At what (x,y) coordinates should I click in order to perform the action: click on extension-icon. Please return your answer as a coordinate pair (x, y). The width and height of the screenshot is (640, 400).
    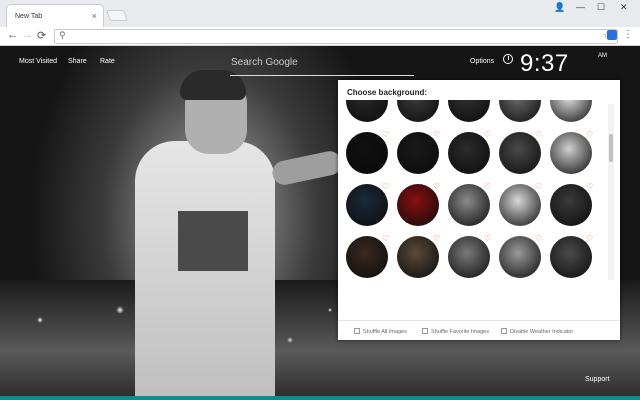
    Looking at the image, I should click on (612, 35).